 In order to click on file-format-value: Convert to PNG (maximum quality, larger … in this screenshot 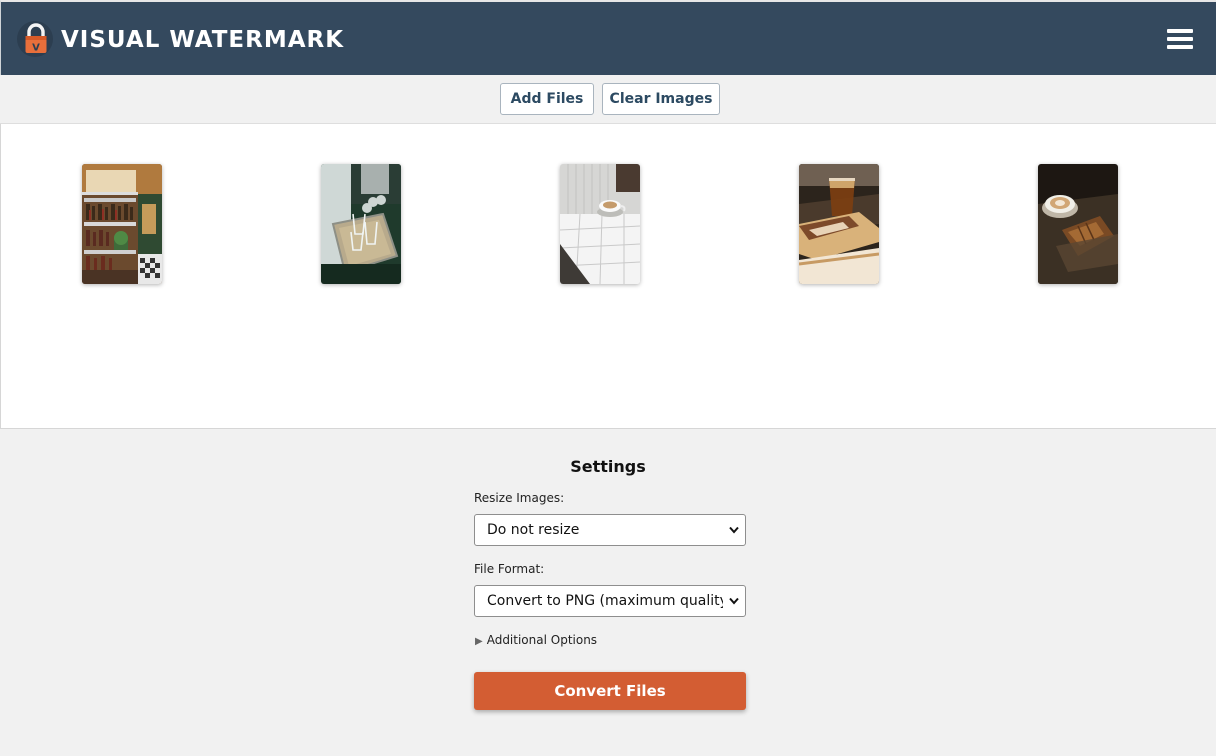, I will do `click(605, 601)`.